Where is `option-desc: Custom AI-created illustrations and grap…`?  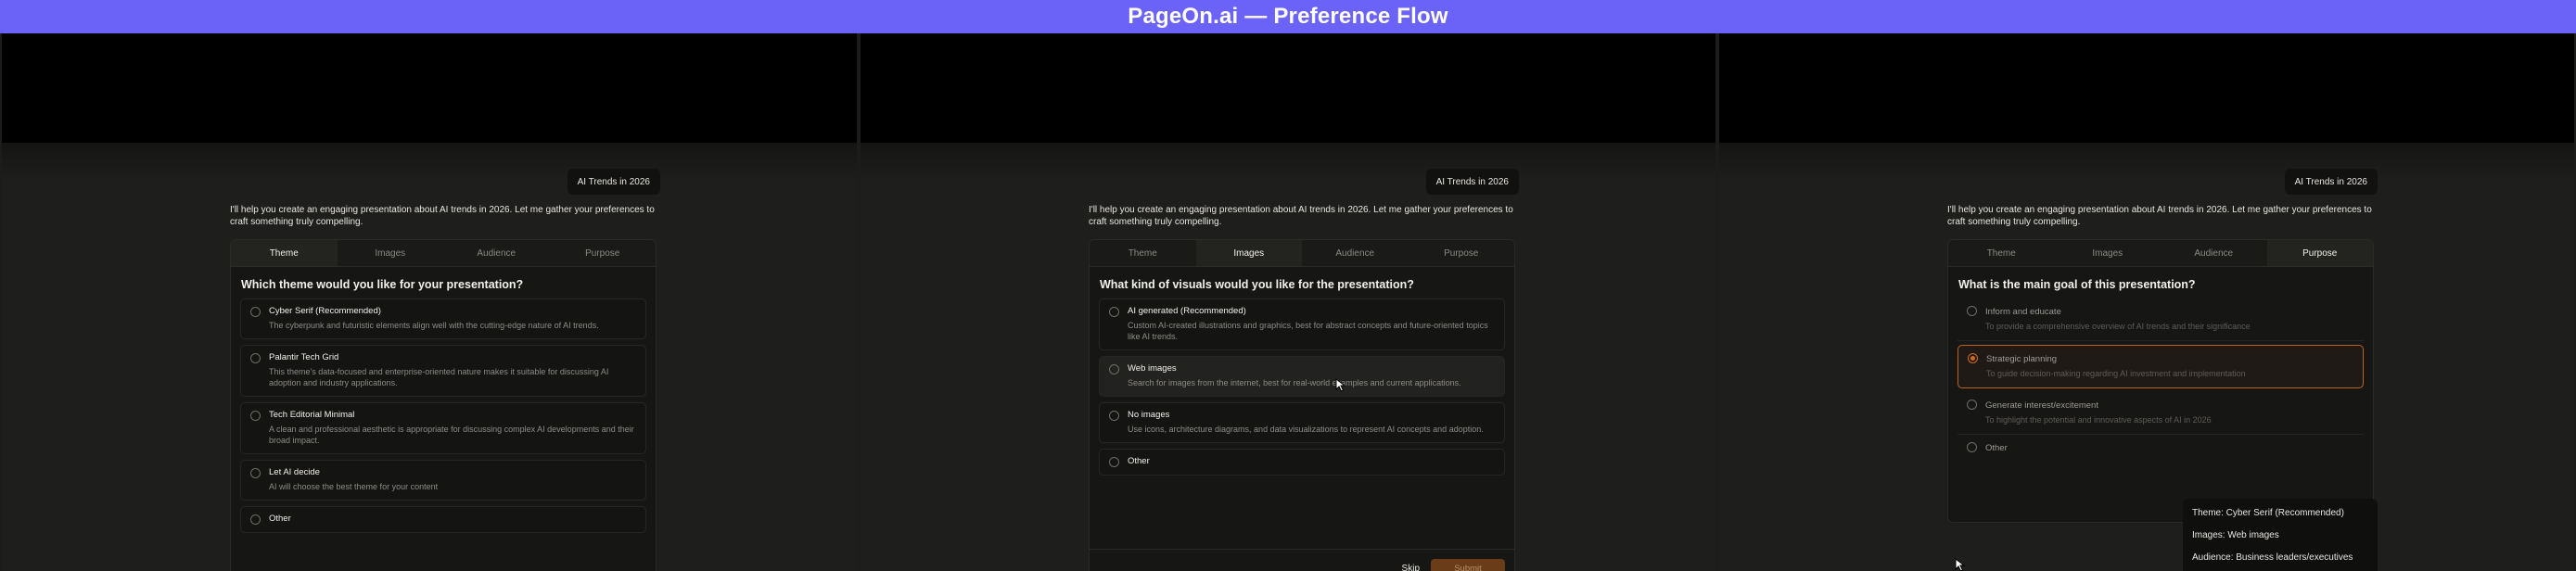
option-desc: Custom AI-created illustrations and grap… is located at coordinates (1308, 331).